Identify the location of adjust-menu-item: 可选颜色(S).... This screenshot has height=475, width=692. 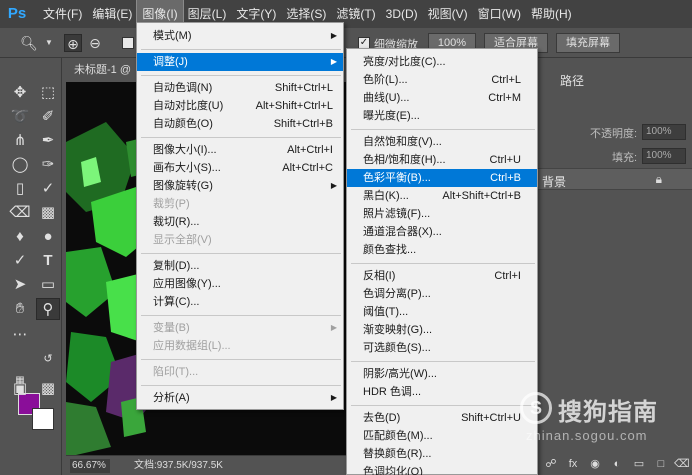
(442, 348).